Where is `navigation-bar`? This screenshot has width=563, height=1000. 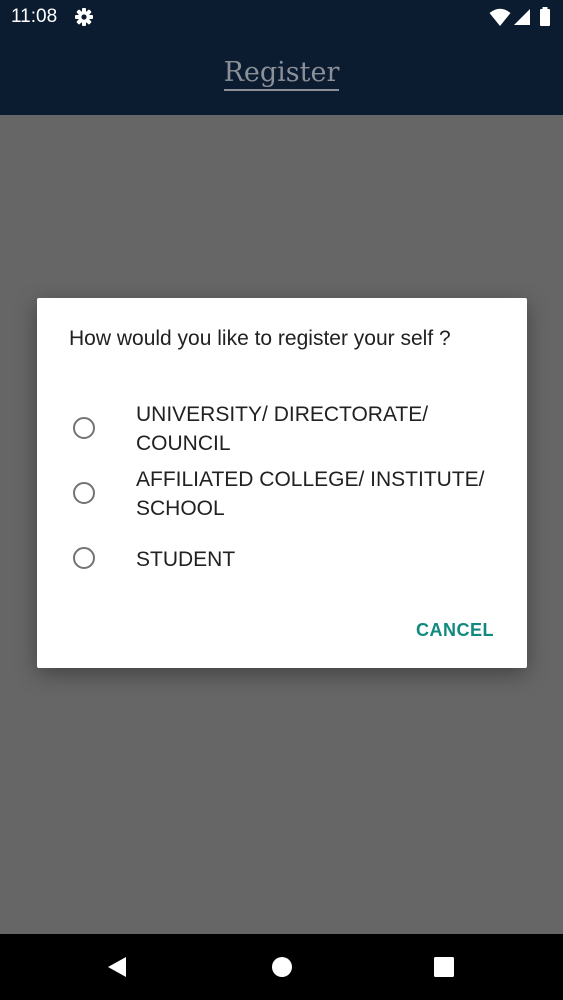
navigation-bar is located at coordinates (281, 967).